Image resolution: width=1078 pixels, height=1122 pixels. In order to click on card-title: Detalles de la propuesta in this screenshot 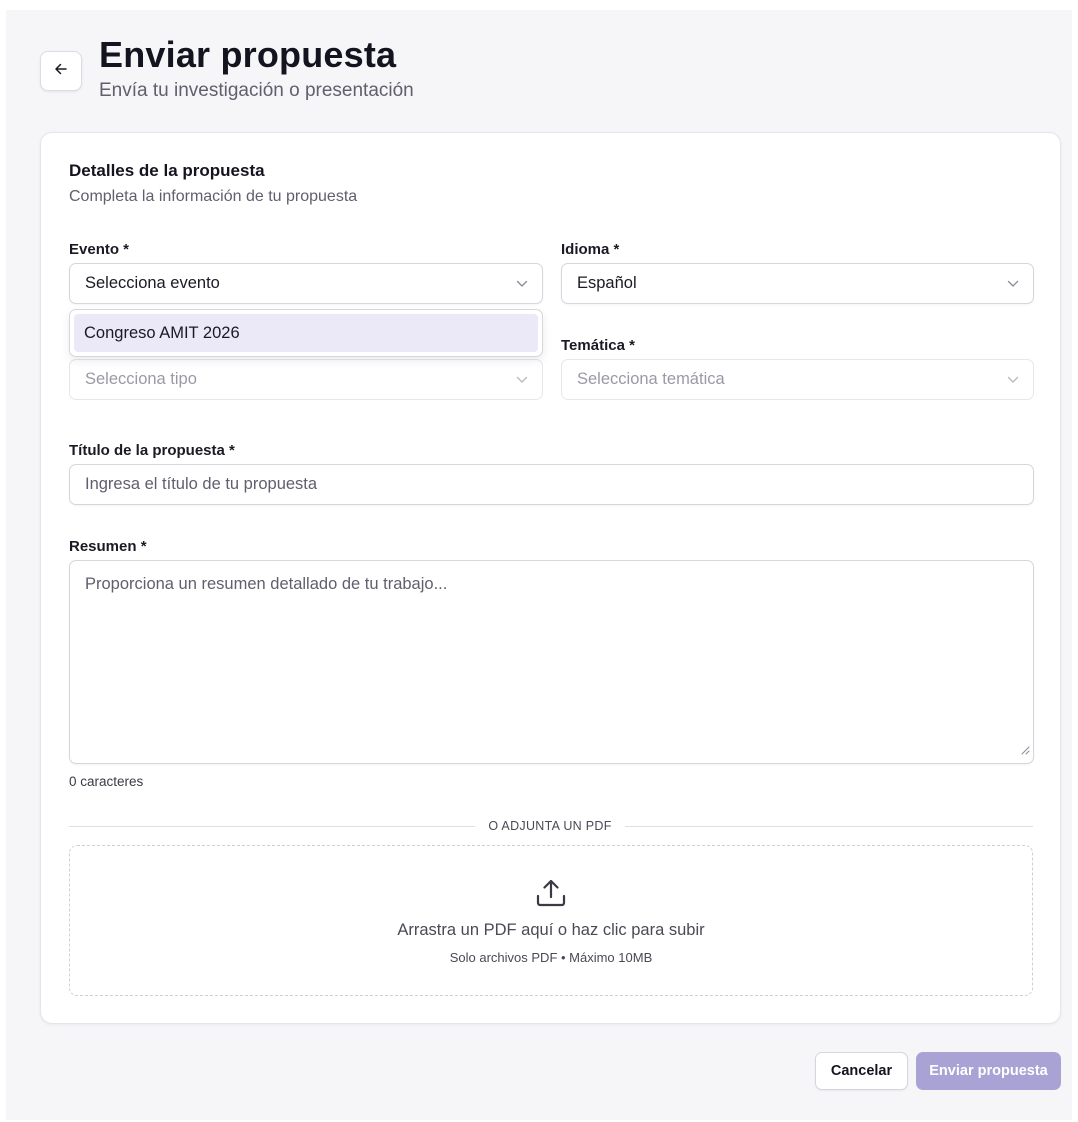, I will do `click(167, 170)`.